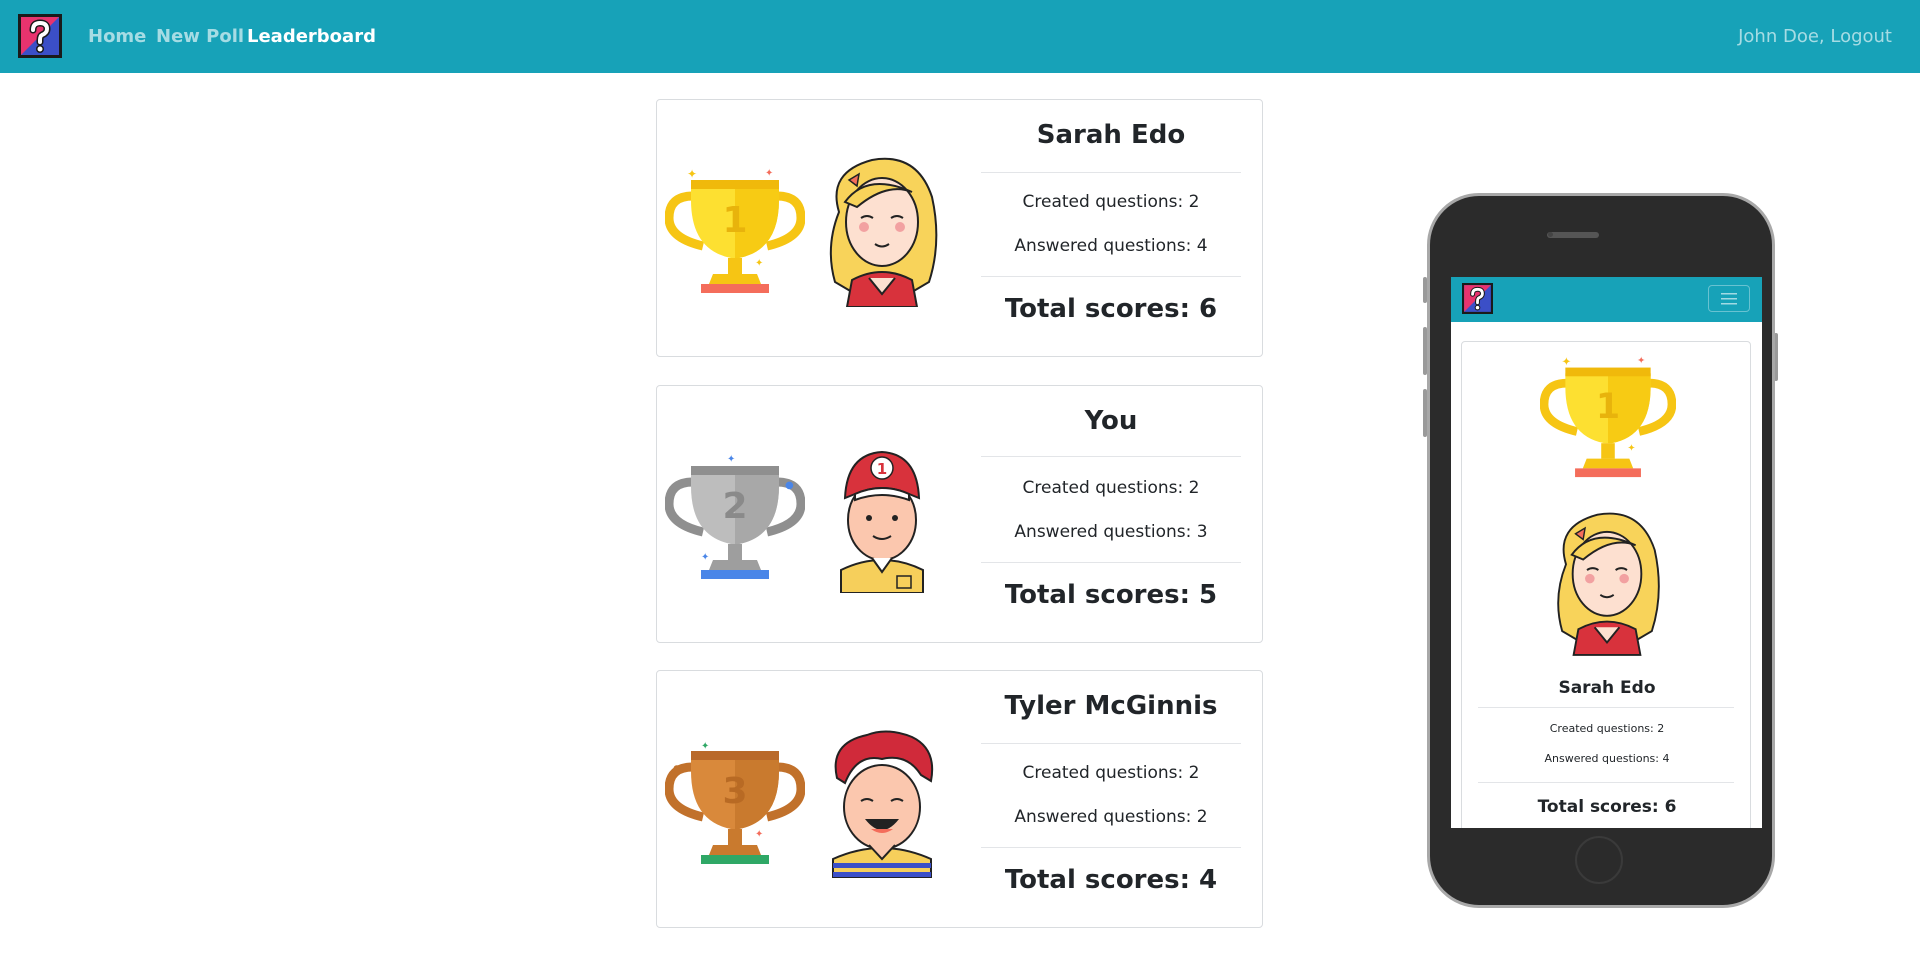 This screenshot has height=969, width=1920. What do you see at coordinates (1111, 421) in the screenshot?
I see `user-name: You` at bounding box center [1111, 421].